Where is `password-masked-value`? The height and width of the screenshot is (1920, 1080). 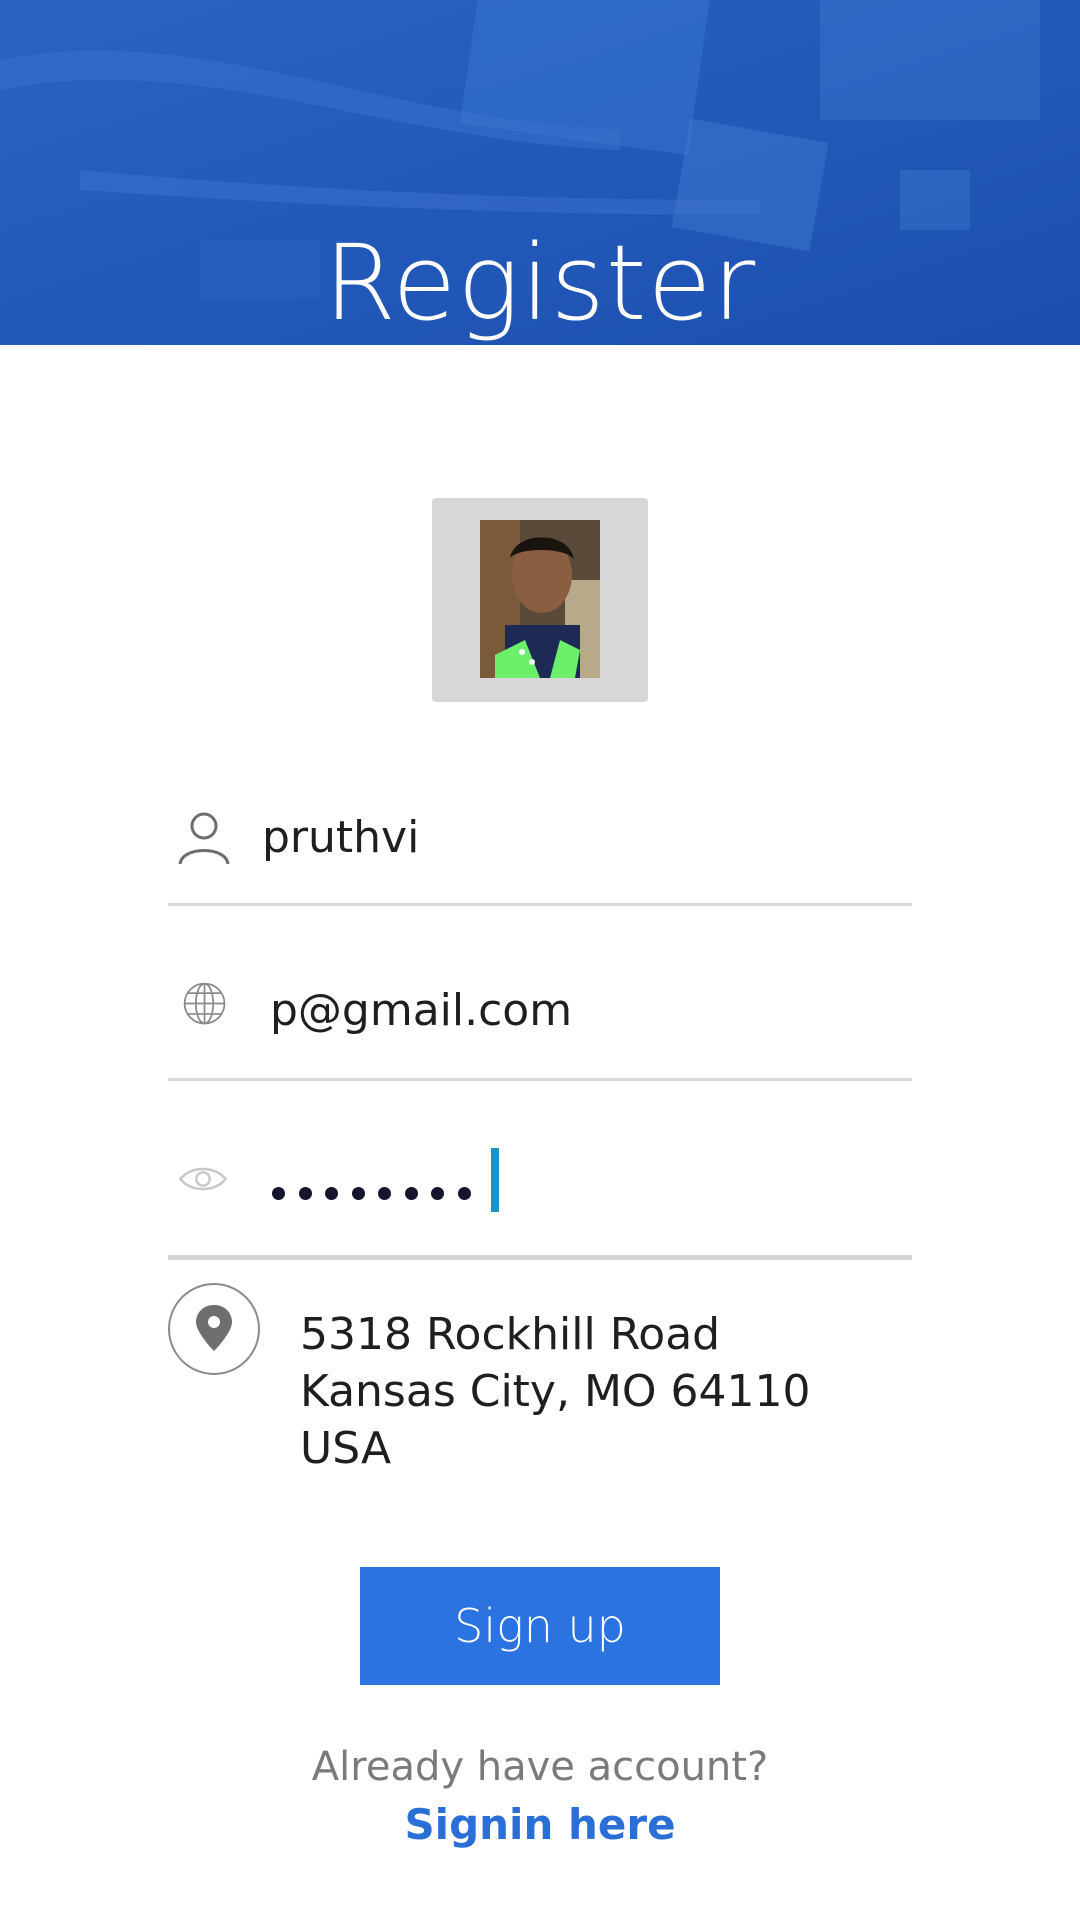
password-masked-value is located at coordinates (378, 1193).